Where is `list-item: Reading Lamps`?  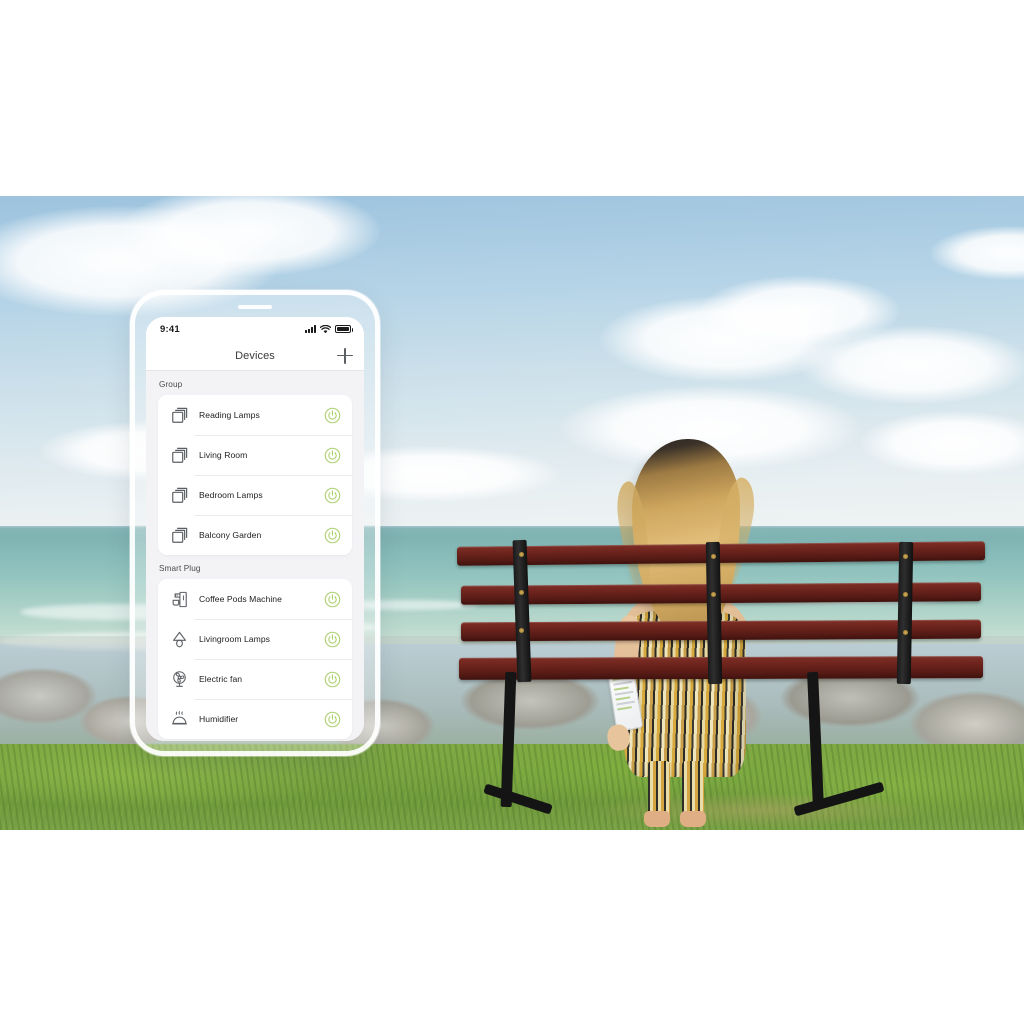
list-item: Reading Lamps is located at coordinates (255, 415).